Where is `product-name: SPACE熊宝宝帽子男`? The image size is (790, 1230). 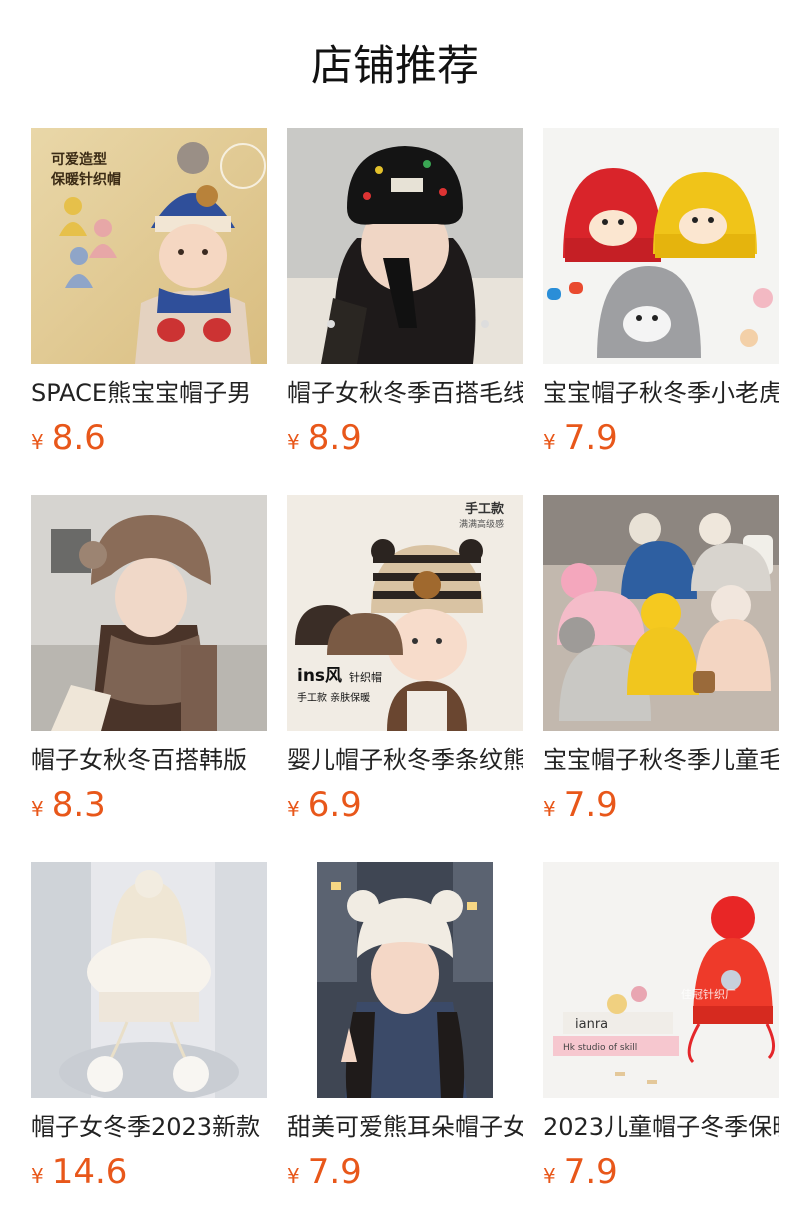
product-name: SPACE熊宝宝帽子男 is located at coordinates (149, 393).